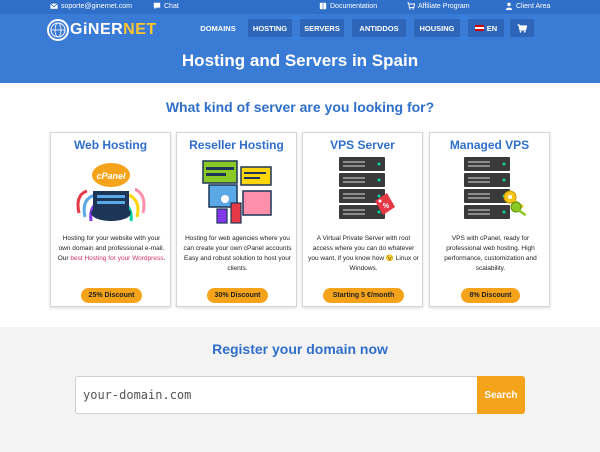 The image size is (600, 452). I want to click on ginernet-logo: GiNERNET, so click(102, 30).